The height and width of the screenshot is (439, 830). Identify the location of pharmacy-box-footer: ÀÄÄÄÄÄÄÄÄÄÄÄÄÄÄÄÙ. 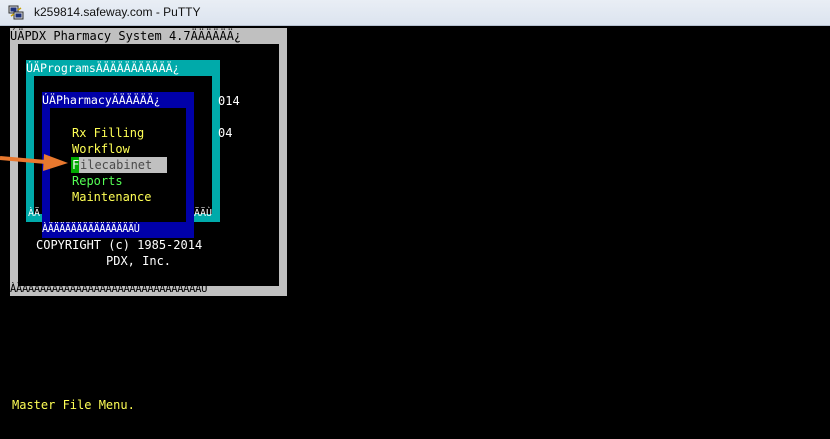
(91, 229).